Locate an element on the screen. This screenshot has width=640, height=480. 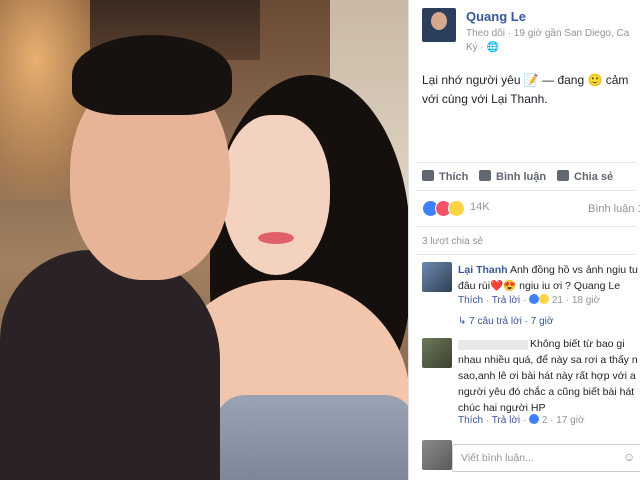
post-text-line2: với cùng với Lại Thanh. is located at coordinates (485, 99).